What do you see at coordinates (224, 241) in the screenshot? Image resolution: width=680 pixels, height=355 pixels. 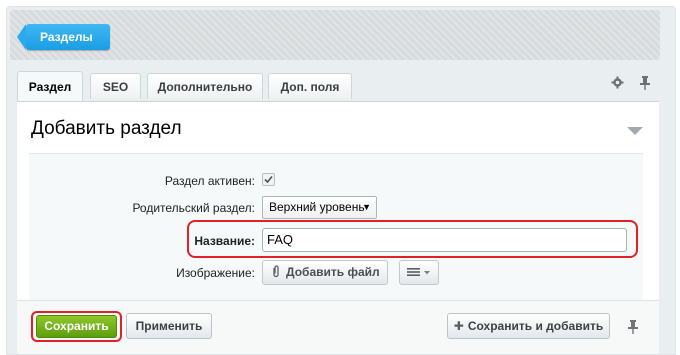 I see `name-label: Название:` at bounding box center [224, 241].